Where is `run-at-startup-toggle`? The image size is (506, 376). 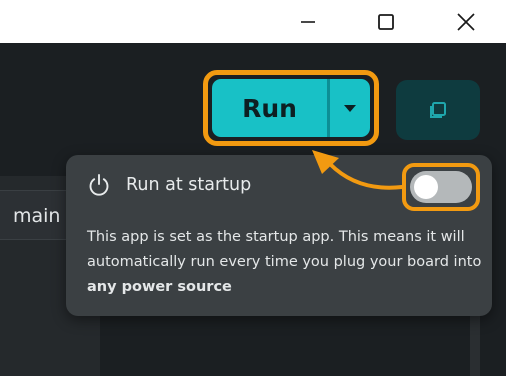
run-at-startup-toggle is located at coordinates (441, 187).